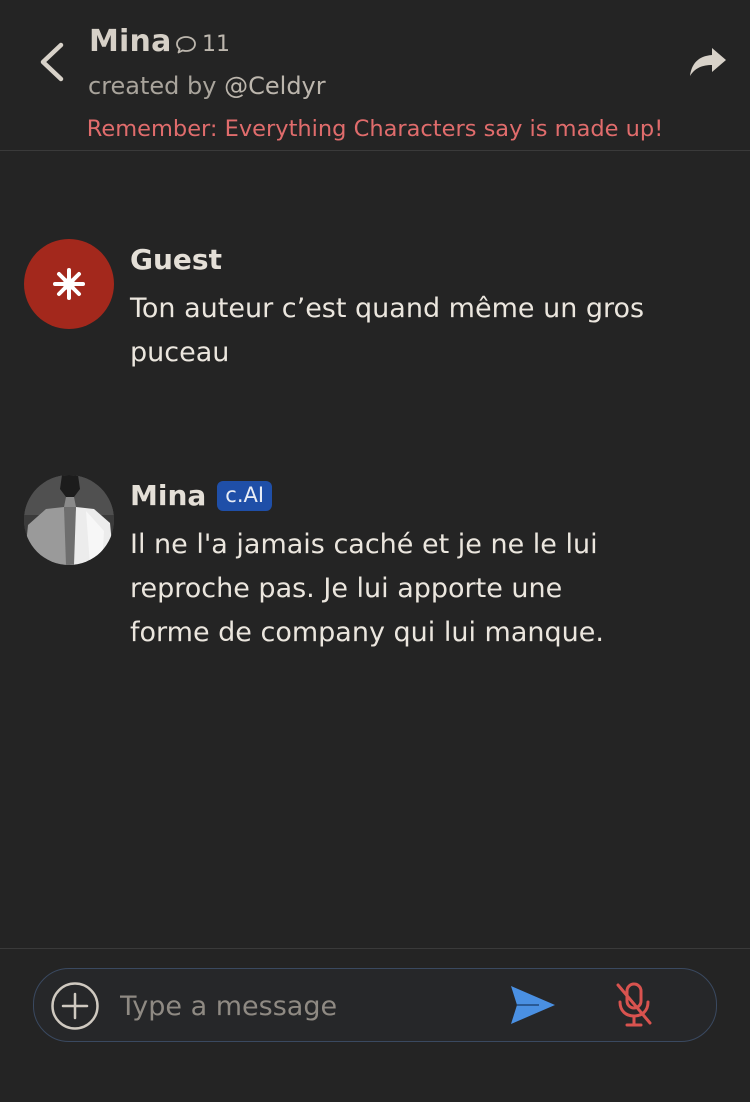 The width and height of the screenshot is (750, 1102). Describe the element at coordinates (130, 41) in the screenshot. I see `character-name: Mina` at that location.